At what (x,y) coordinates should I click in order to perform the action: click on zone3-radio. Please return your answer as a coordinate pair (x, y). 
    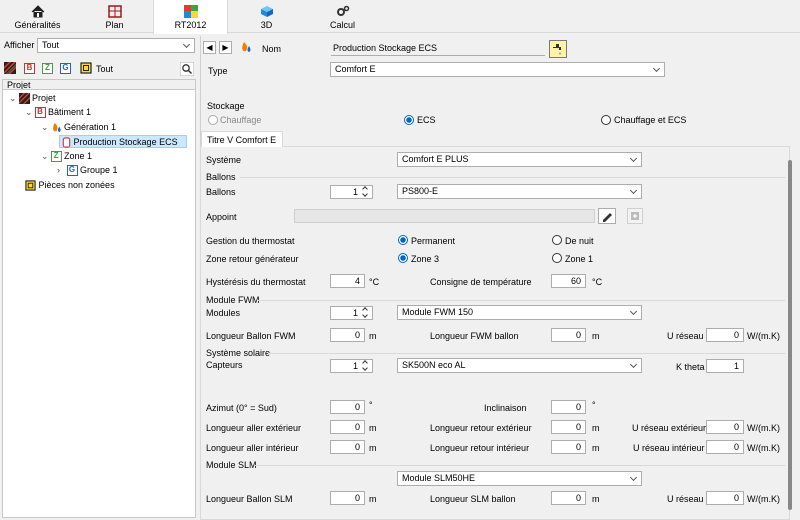
    Looking at the image, I should click on (403, 258).